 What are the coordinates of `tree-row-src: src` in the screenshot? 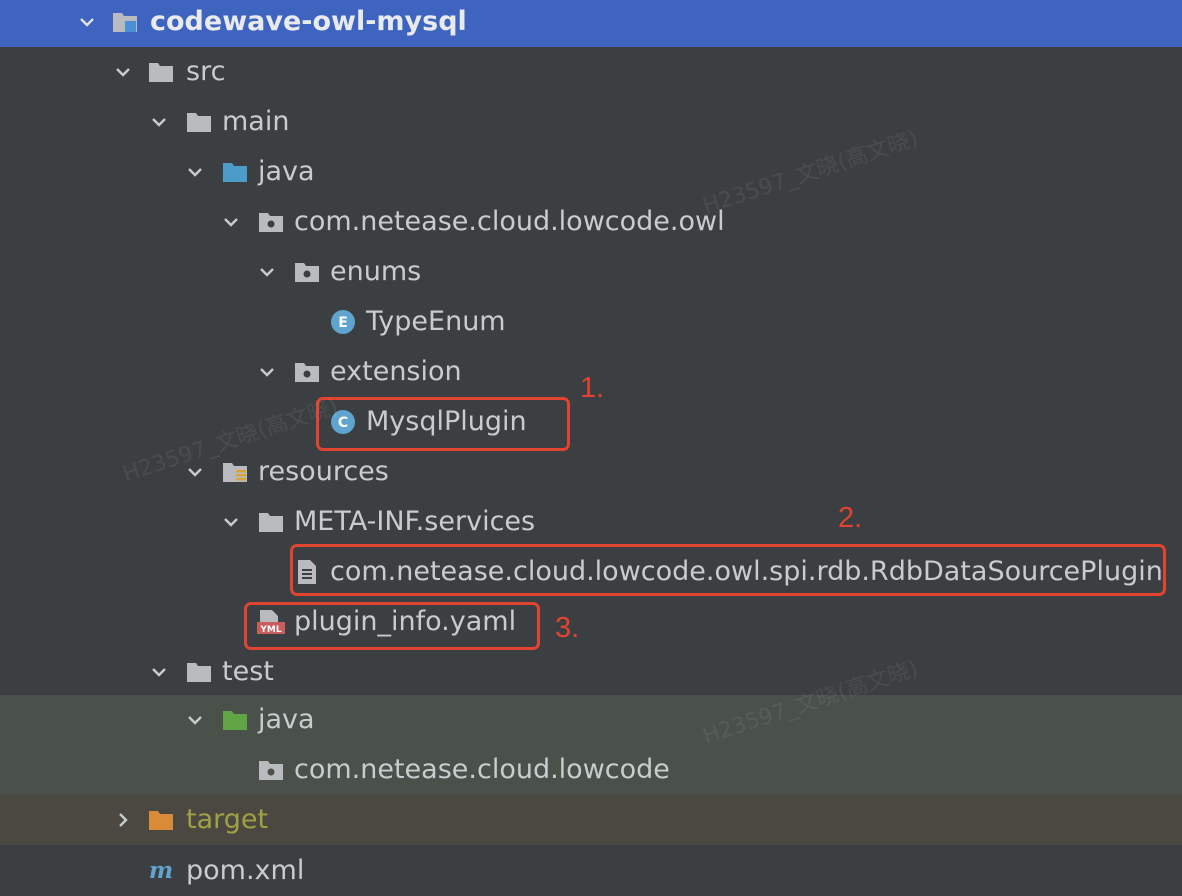 It's located at (591, 72).